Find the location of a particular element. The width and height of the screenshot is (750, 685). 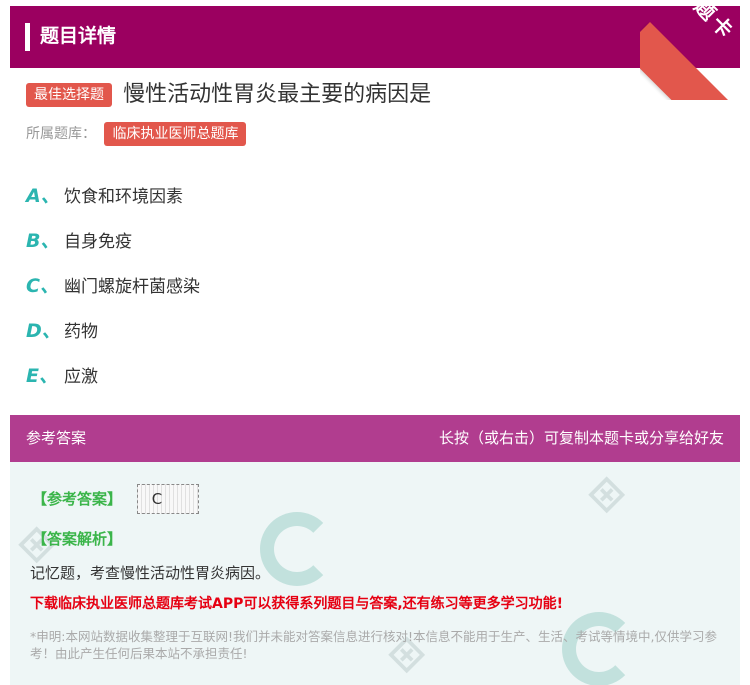

answer-section-header: 参考答案 长按（或右击）可复制本题卡或分享给好友 is located at coordinates (375, 438).